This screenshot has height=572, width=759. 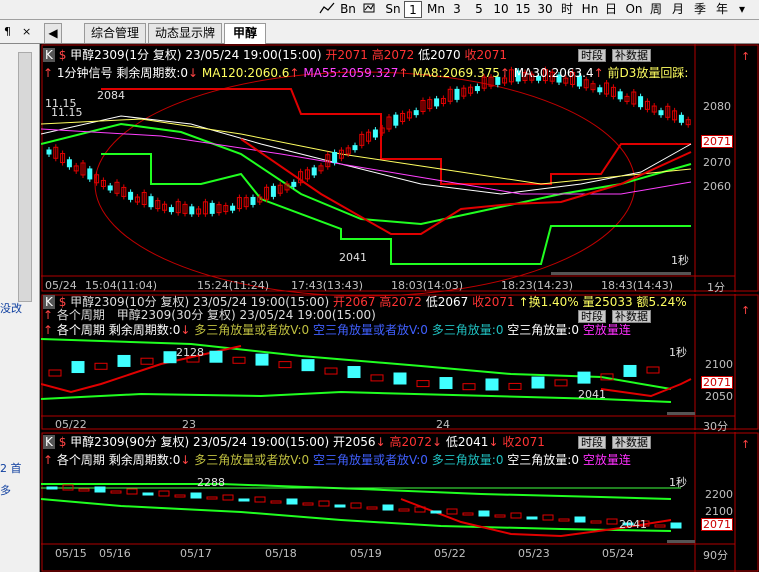 What do you see at coordinates (681, 541) in the screenshot?
I see `panel3-scroll-stripe` at bounding box center [681, 541].